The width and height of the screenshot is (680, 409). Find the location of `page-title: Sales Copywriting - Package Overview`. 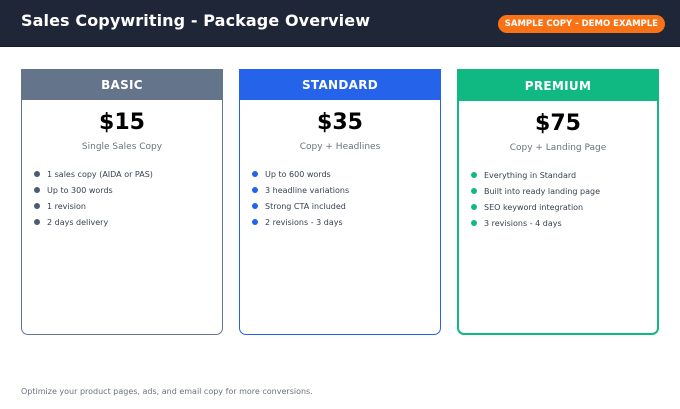

page-title: Sales Copywriting - Package Overview is located at coordinates (196, 20).